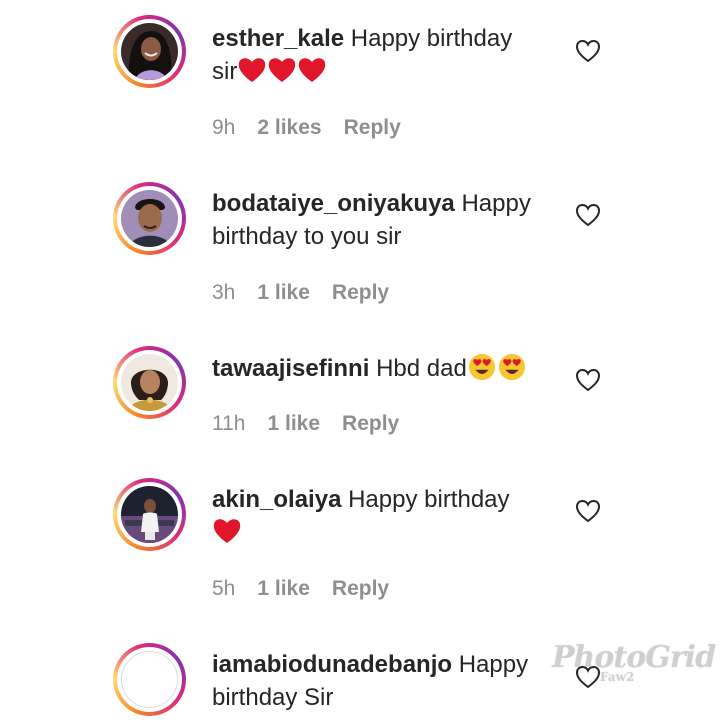 The width and height of the screenshot is (720, 720). What do you see at coordinates (224, 127) in the screenshot?
I see `comment-time: 9h` at bounding box center [224, 127].